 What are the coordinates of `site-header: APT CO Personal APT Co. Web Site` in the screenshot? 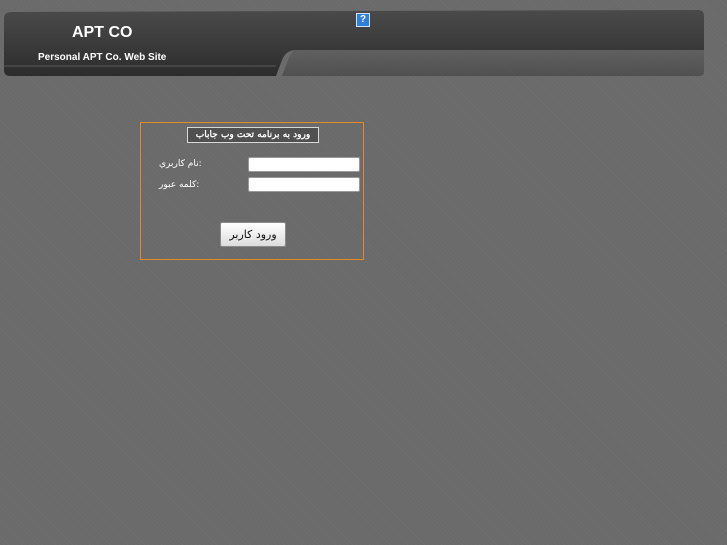 It's located at (354, 43).